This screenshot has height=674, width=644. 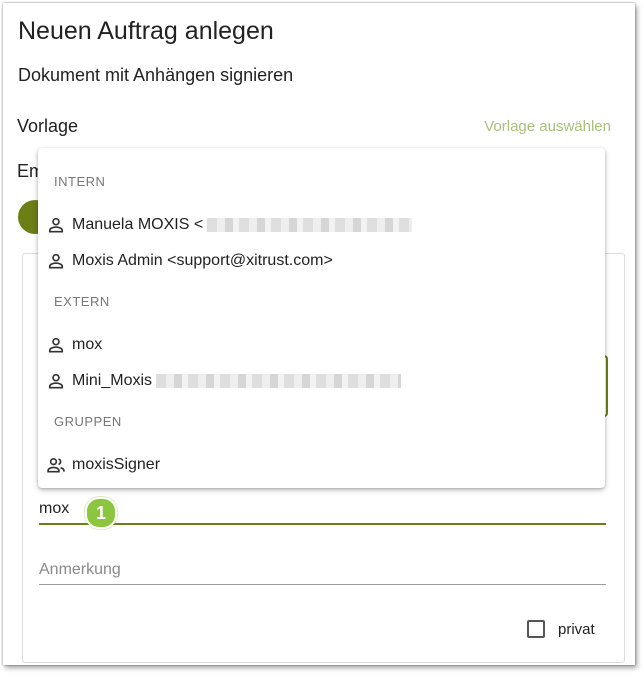 I want to click on dialog-subtitle: Dokument mit Anhängen signieren, so click(x=156, y=75).